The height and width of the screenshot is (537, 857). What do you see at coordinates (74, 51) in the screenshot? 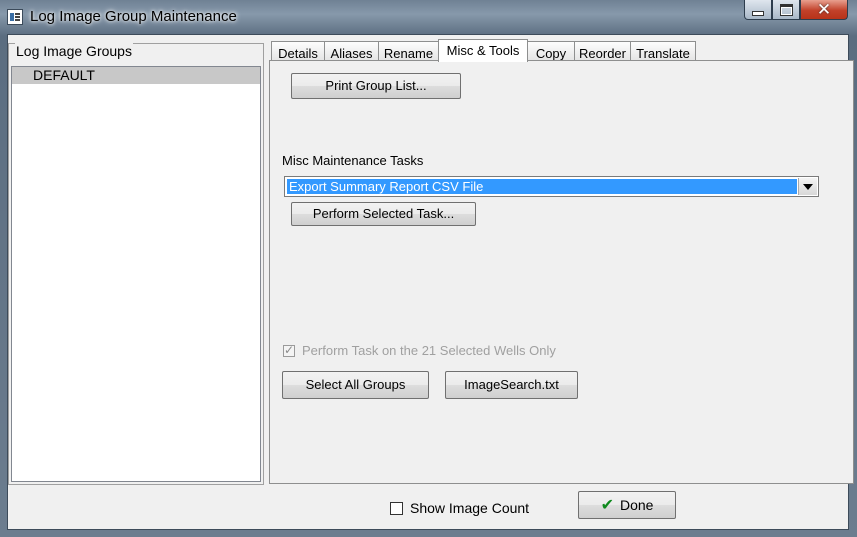
I see `log-image-groups-label: Log Image Groups` at bounding box center [74, 51].